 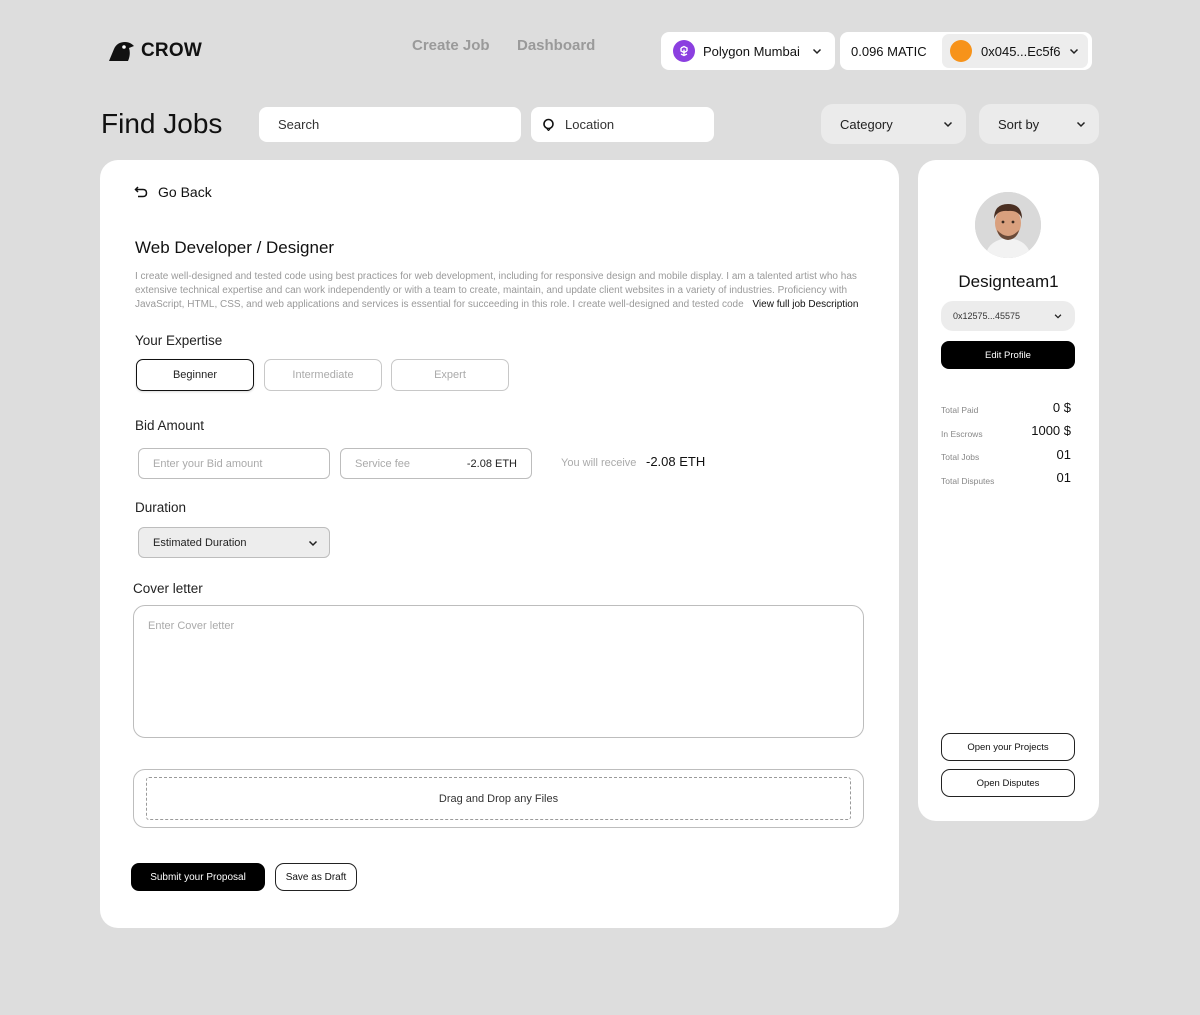 I want to click on stat-total-jobs-label: Total Jobs, so click(x=960, y=457).